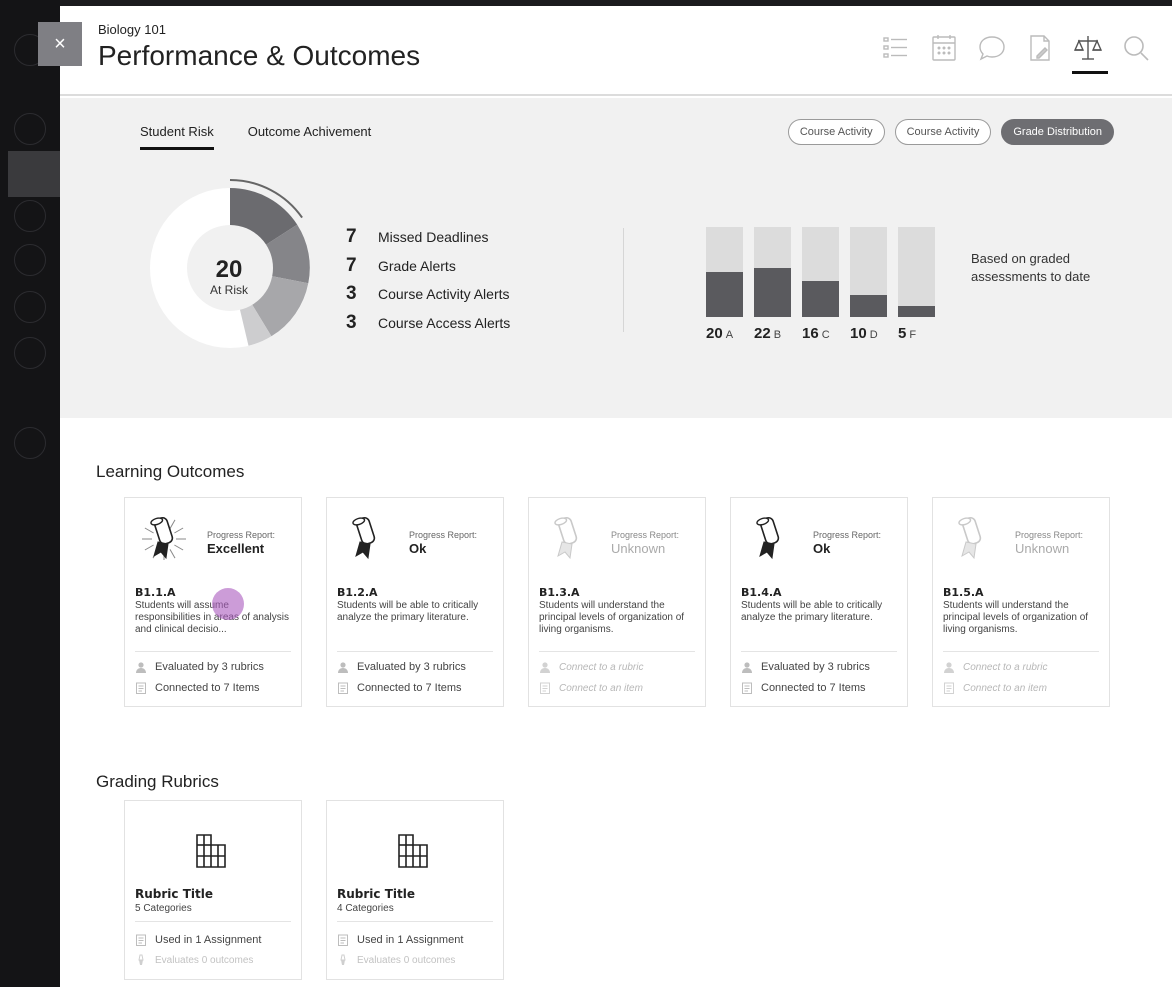  What do you see at coordinates (310, 137) in the screenshot?
I see `tab-outcome-achievement: Outcome Achivement` at bounding box center [310, 137].